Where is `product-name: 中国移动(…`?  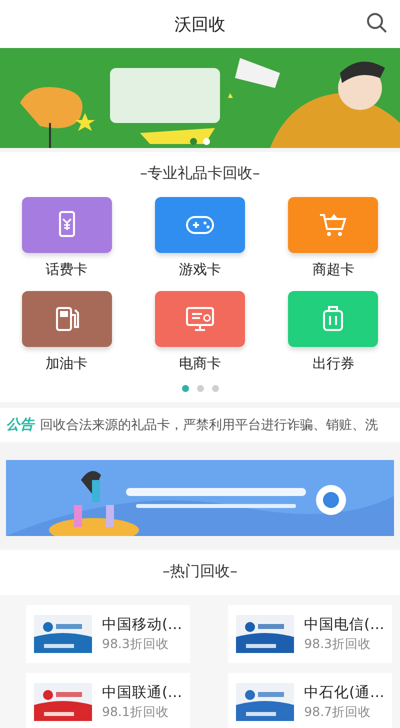
product-name: 中国移动(… is located at coordinates (142, 625).